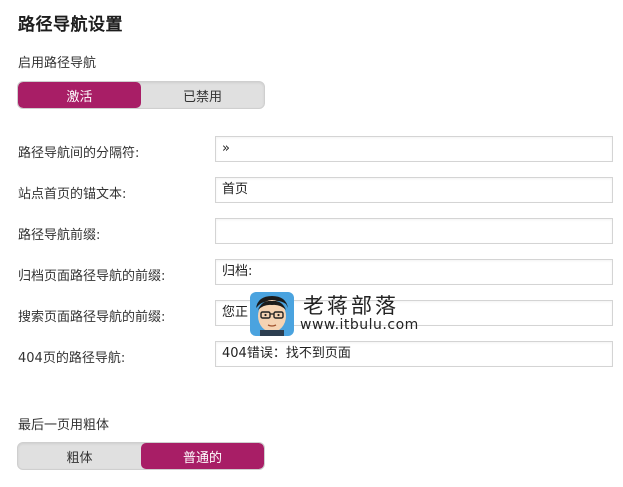 The image size is (623, 487). What do you see at coordinates (202, 95) in the screenshot?
I see `toggle-option-disabled: 已禁用` at bounding box center [202, 95].